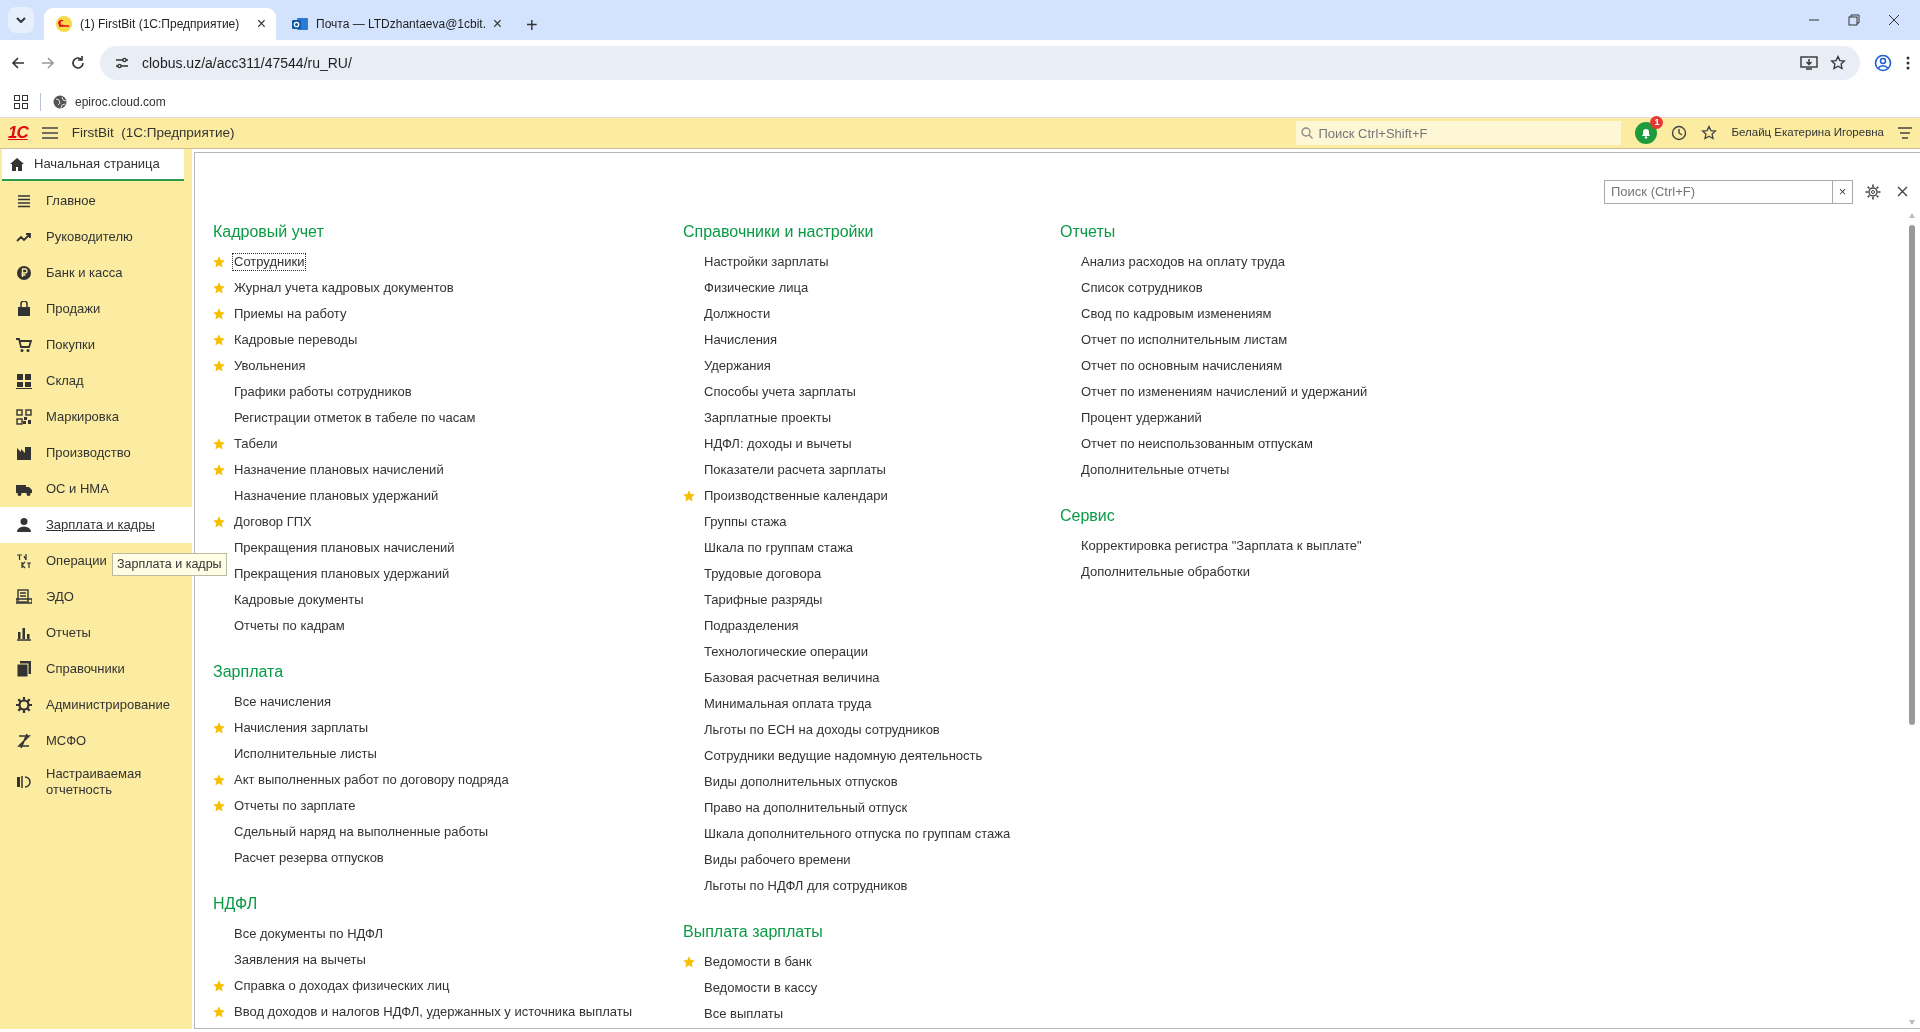 Image resolution: width=1920 pixels, height=1032 pixels. Describe the element at coordinates (78, 63) in the screenshot. I see `reload-icon` at that location.